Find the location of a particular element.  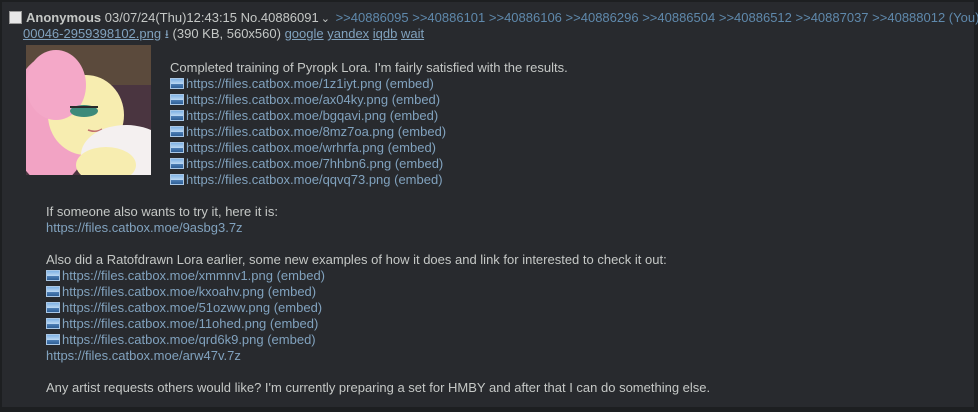

pony-thumbnail-image is located at coordinates (88, 110).